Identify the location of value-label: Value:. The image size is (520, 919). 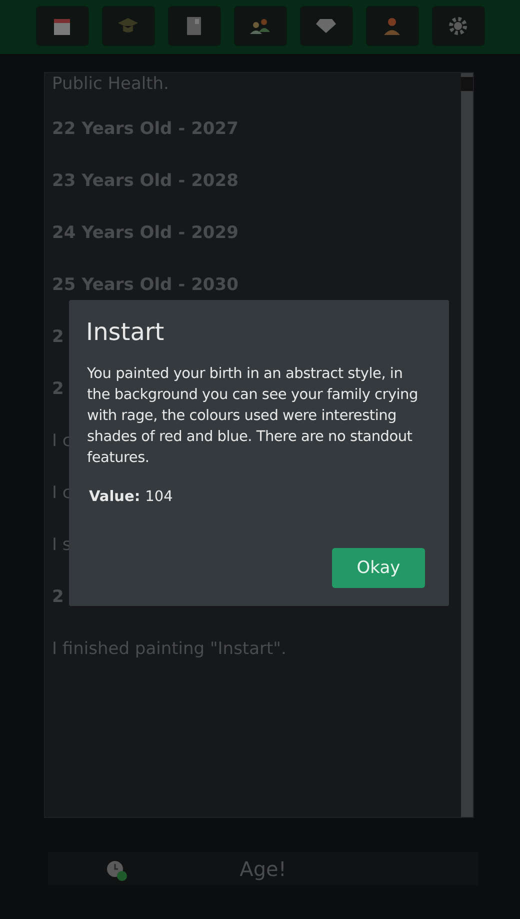
(114, 497).